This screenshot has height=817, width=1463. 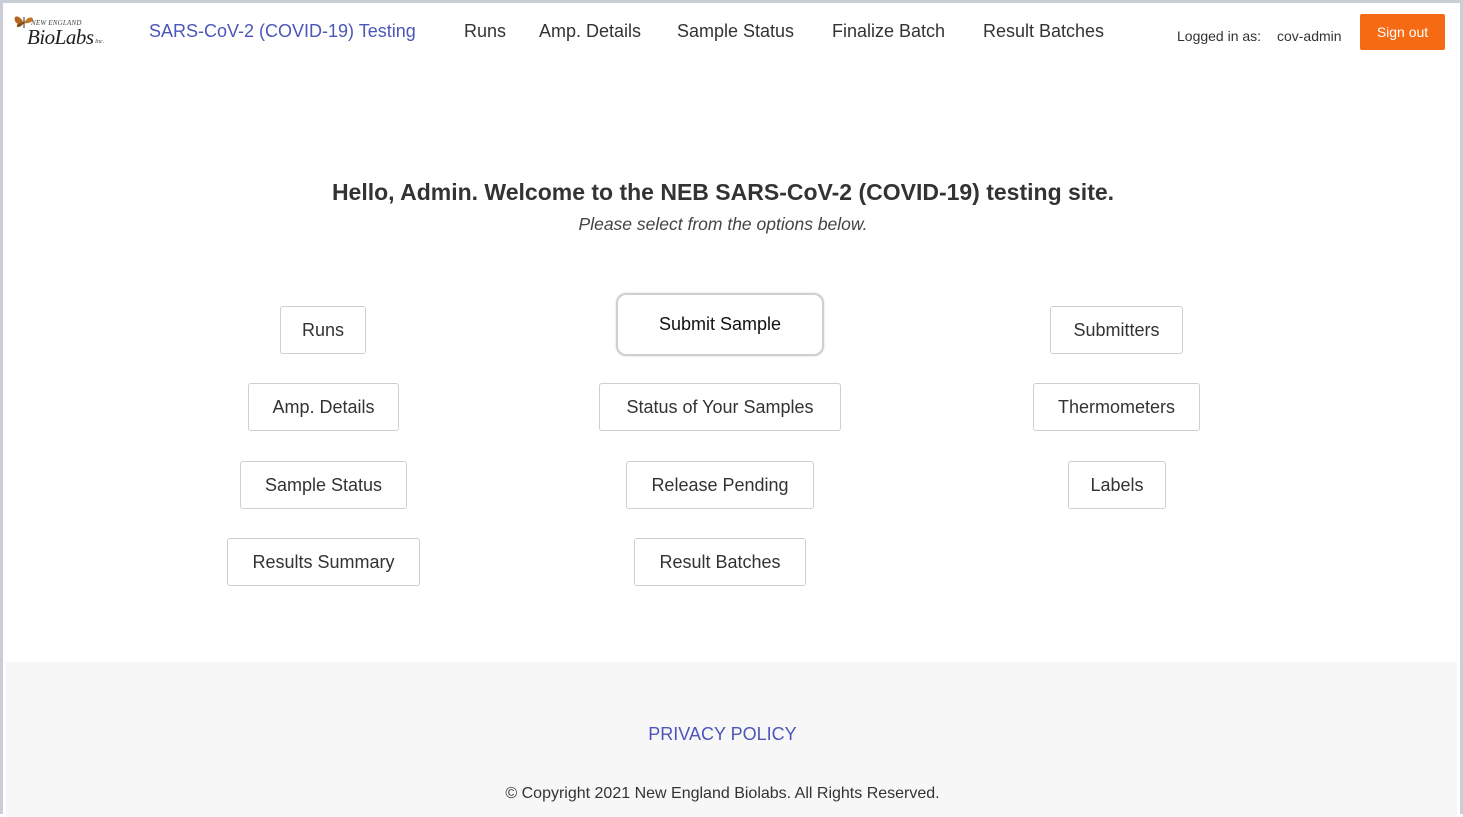 What do you see at coordinates (1309, 36) in the screenshot?
I see `username: cov-admin` at bounding box center [1309, 36].